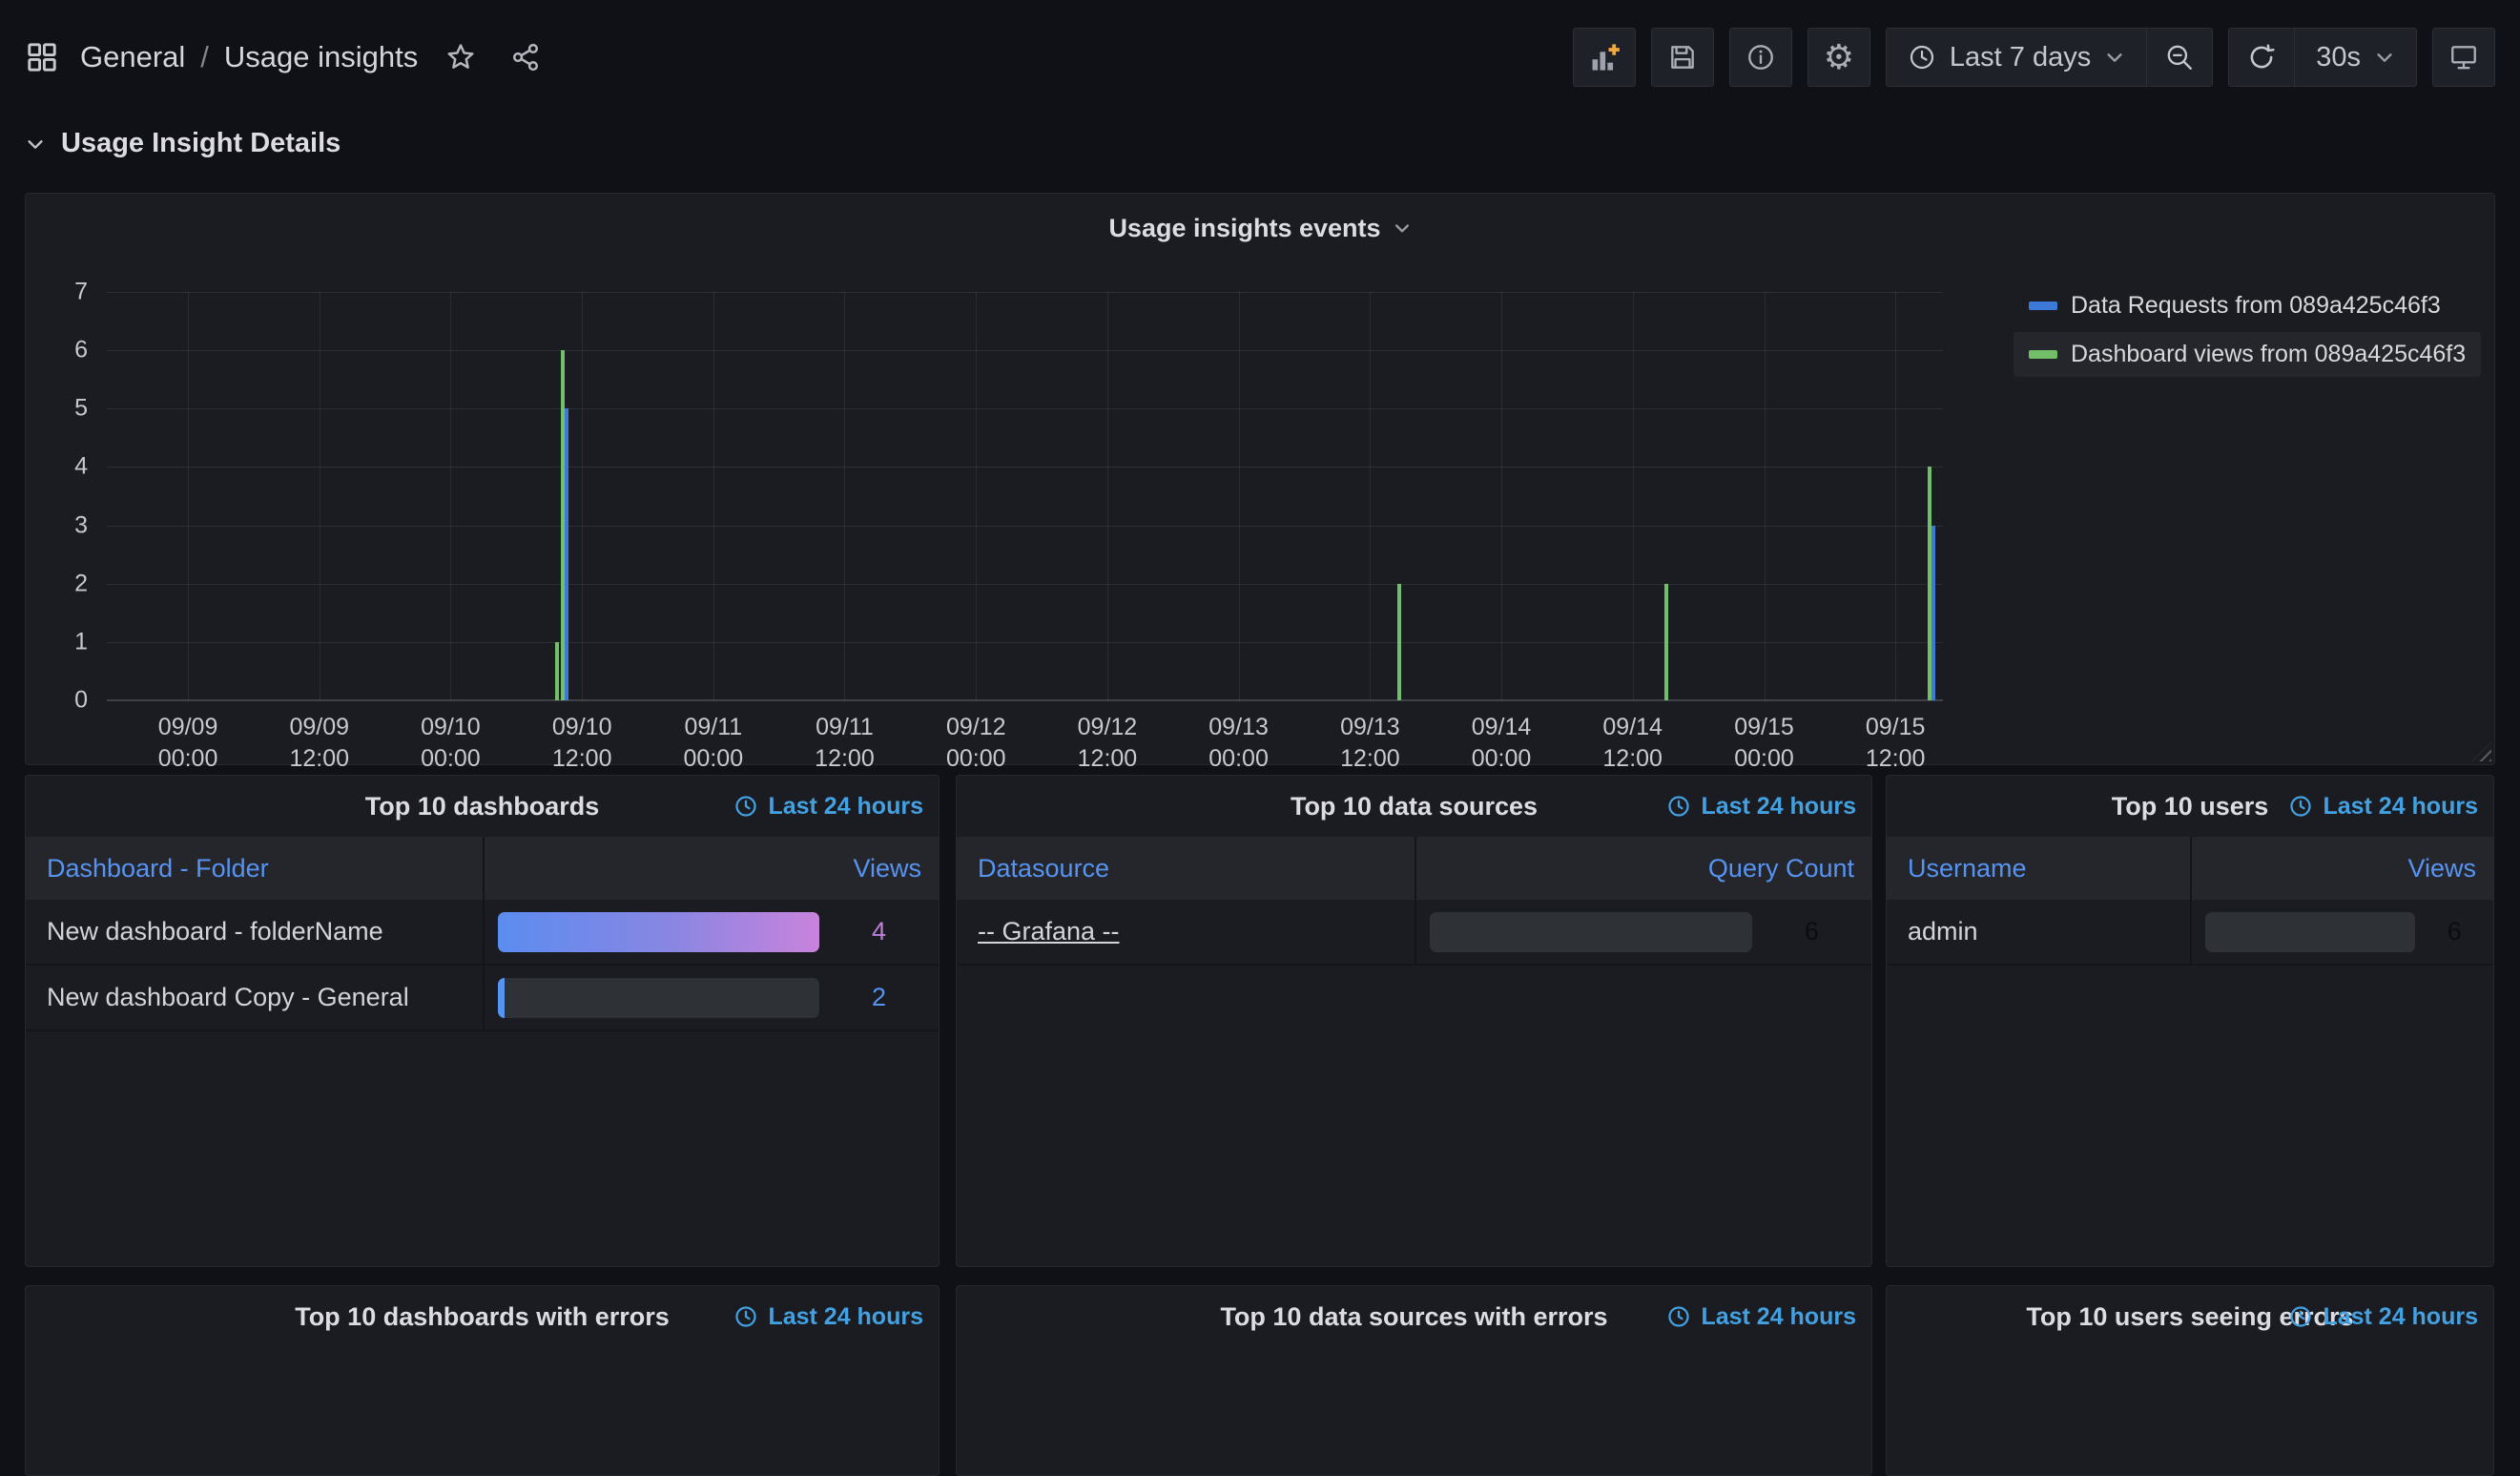 This screenshot has width=2520, height=1476. I want to click on y-axis-tick-label: 0, so click(81, 700).